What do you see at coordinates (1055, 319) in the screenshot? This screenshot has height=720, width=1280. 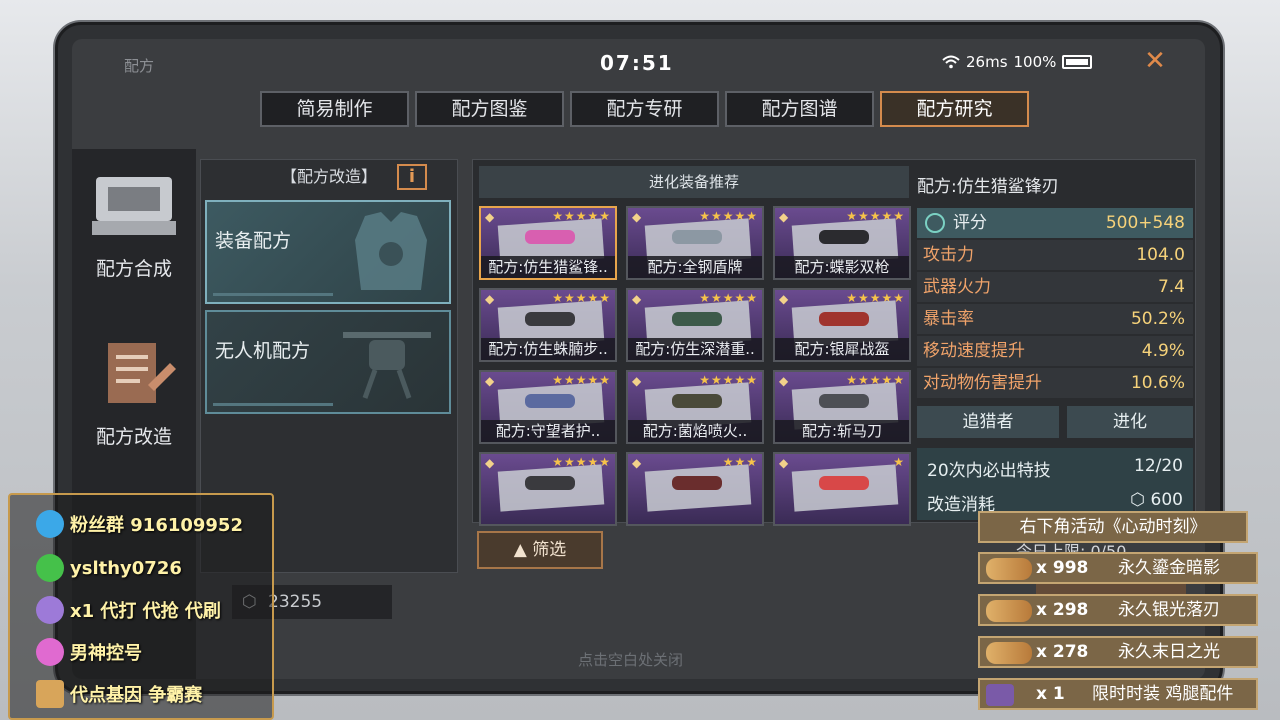 I see `stat-crit-rate: 暴击率 50.2%` at bounding box center [1055, 319].